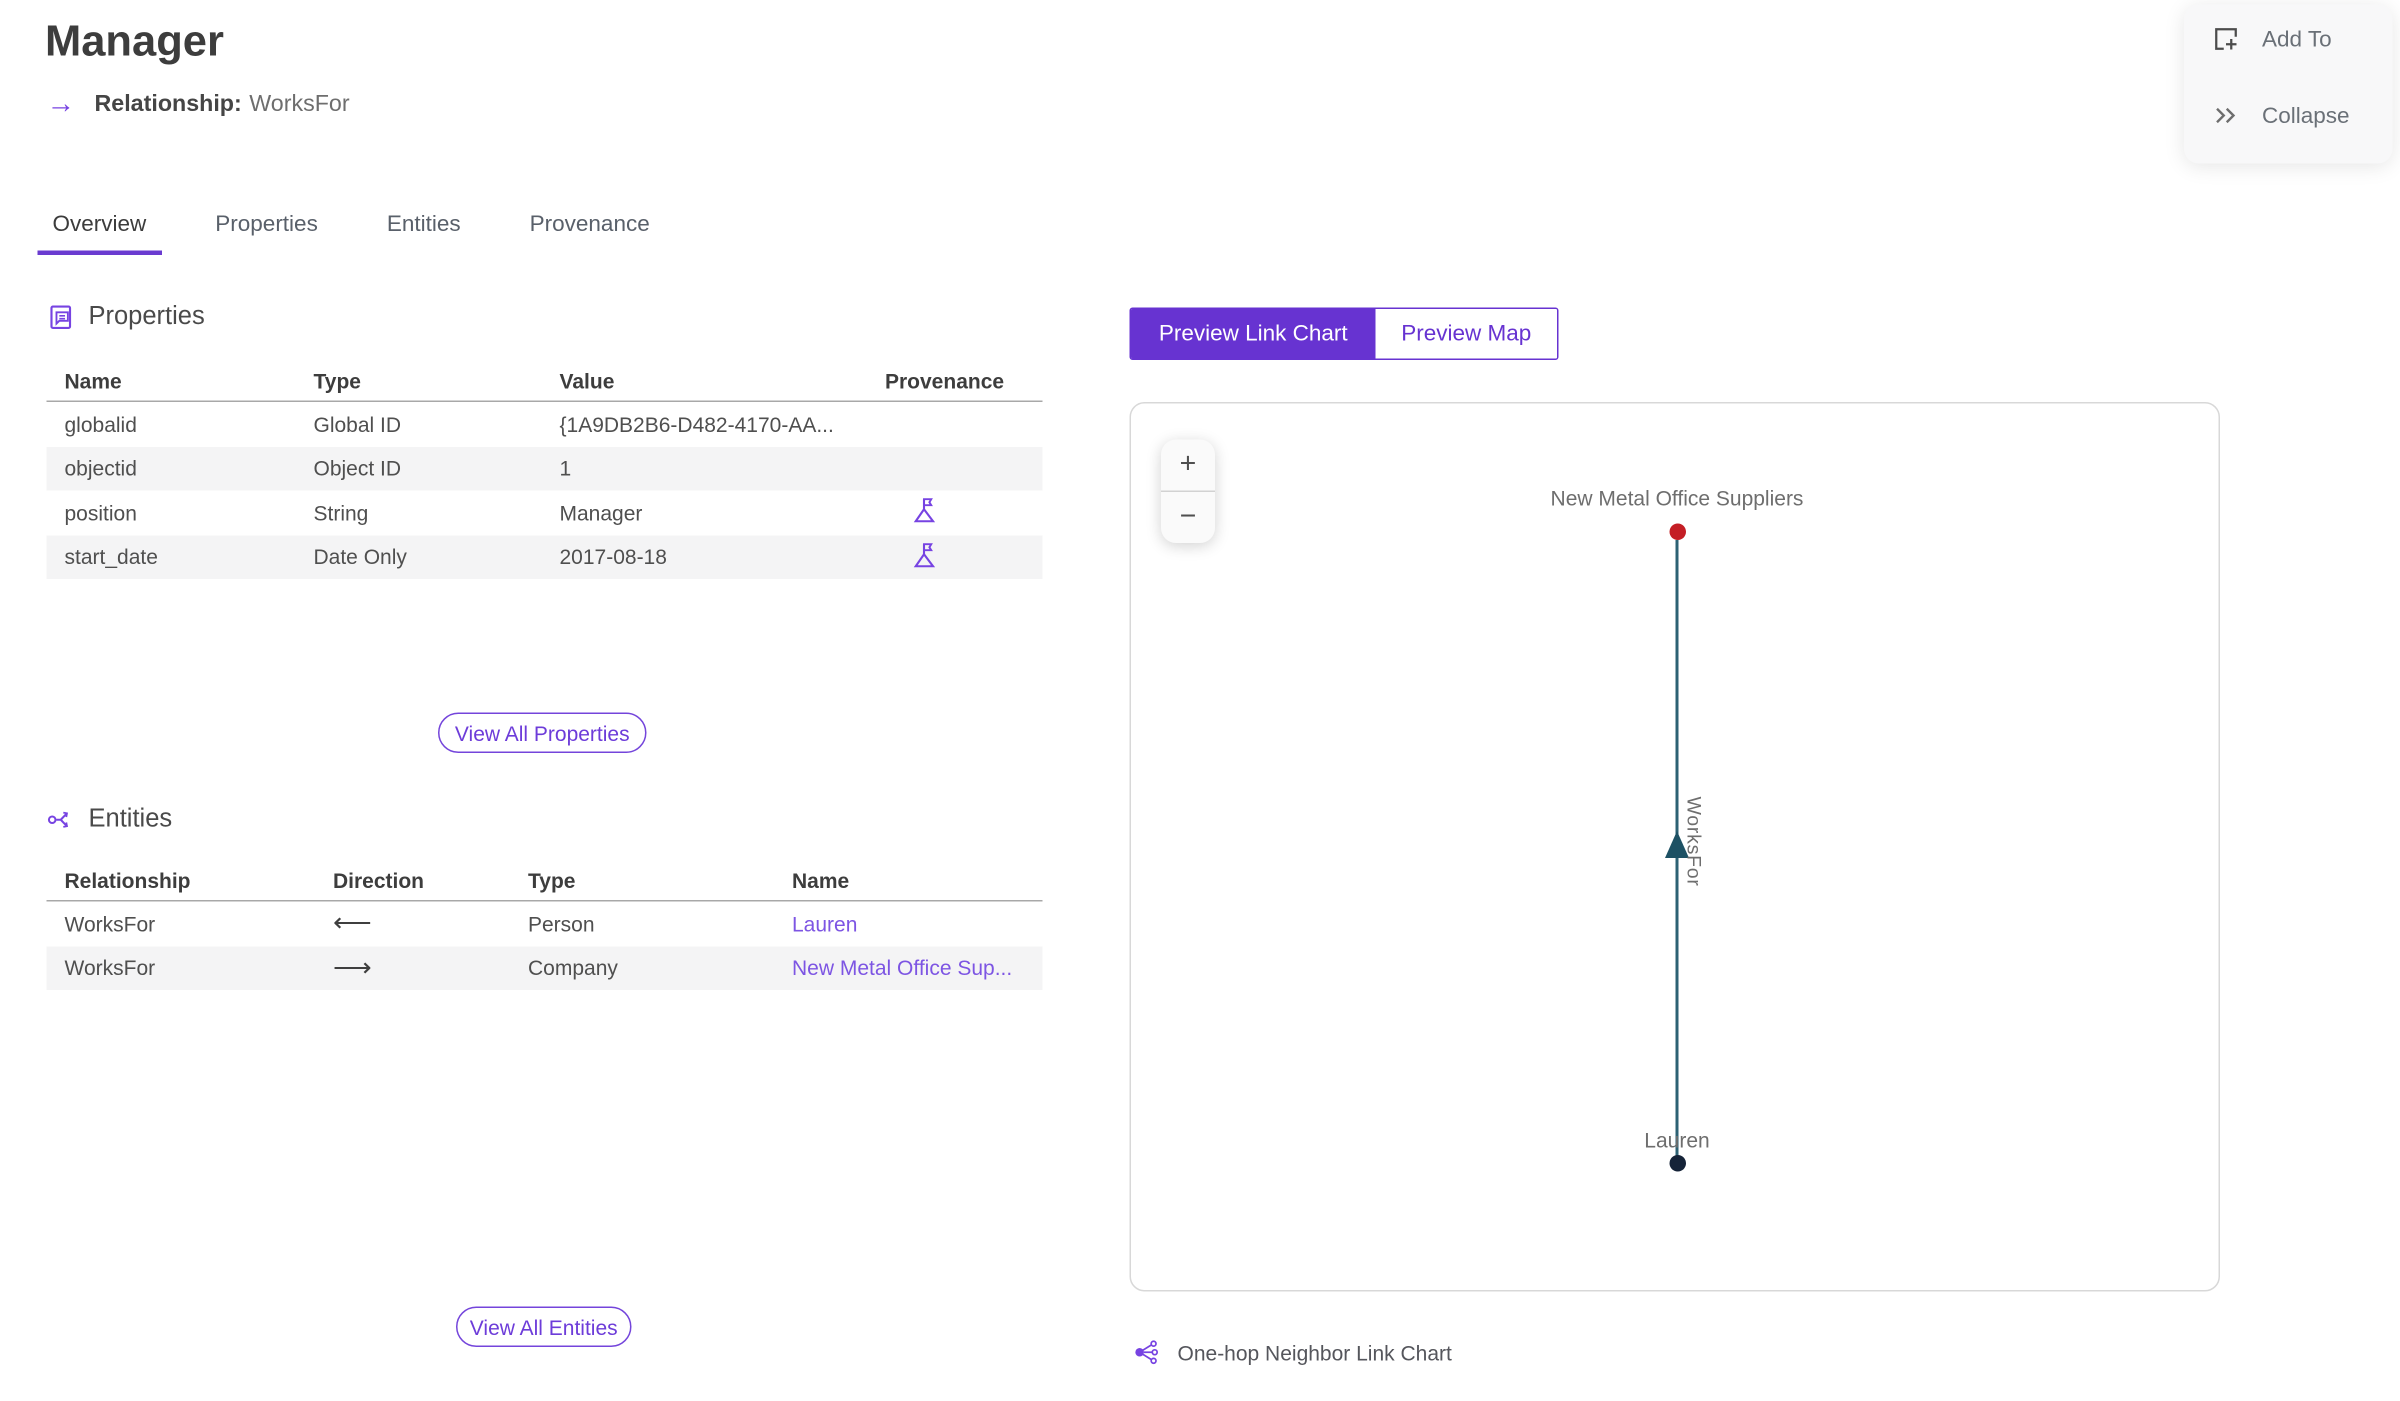  What do you see at coordinates (357, 468) in the screenshot?
I see `prop-type: Object ID` at bounding box center [357, 468].